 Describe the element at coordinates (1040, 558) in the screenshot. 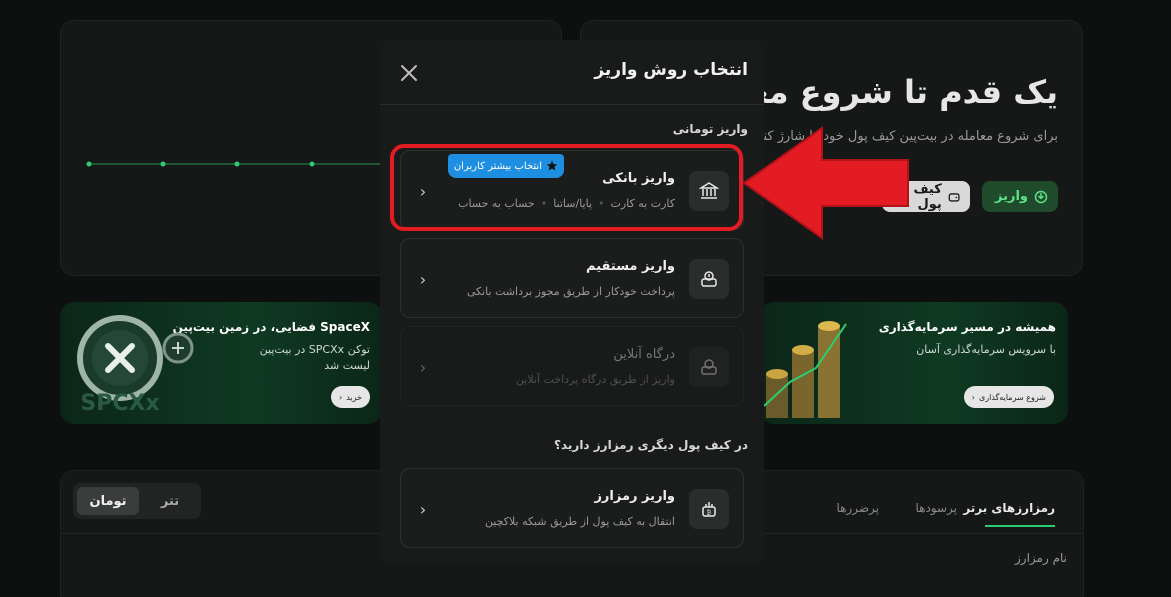

I see `column-crypto-name: نام رمزارز` at that location.